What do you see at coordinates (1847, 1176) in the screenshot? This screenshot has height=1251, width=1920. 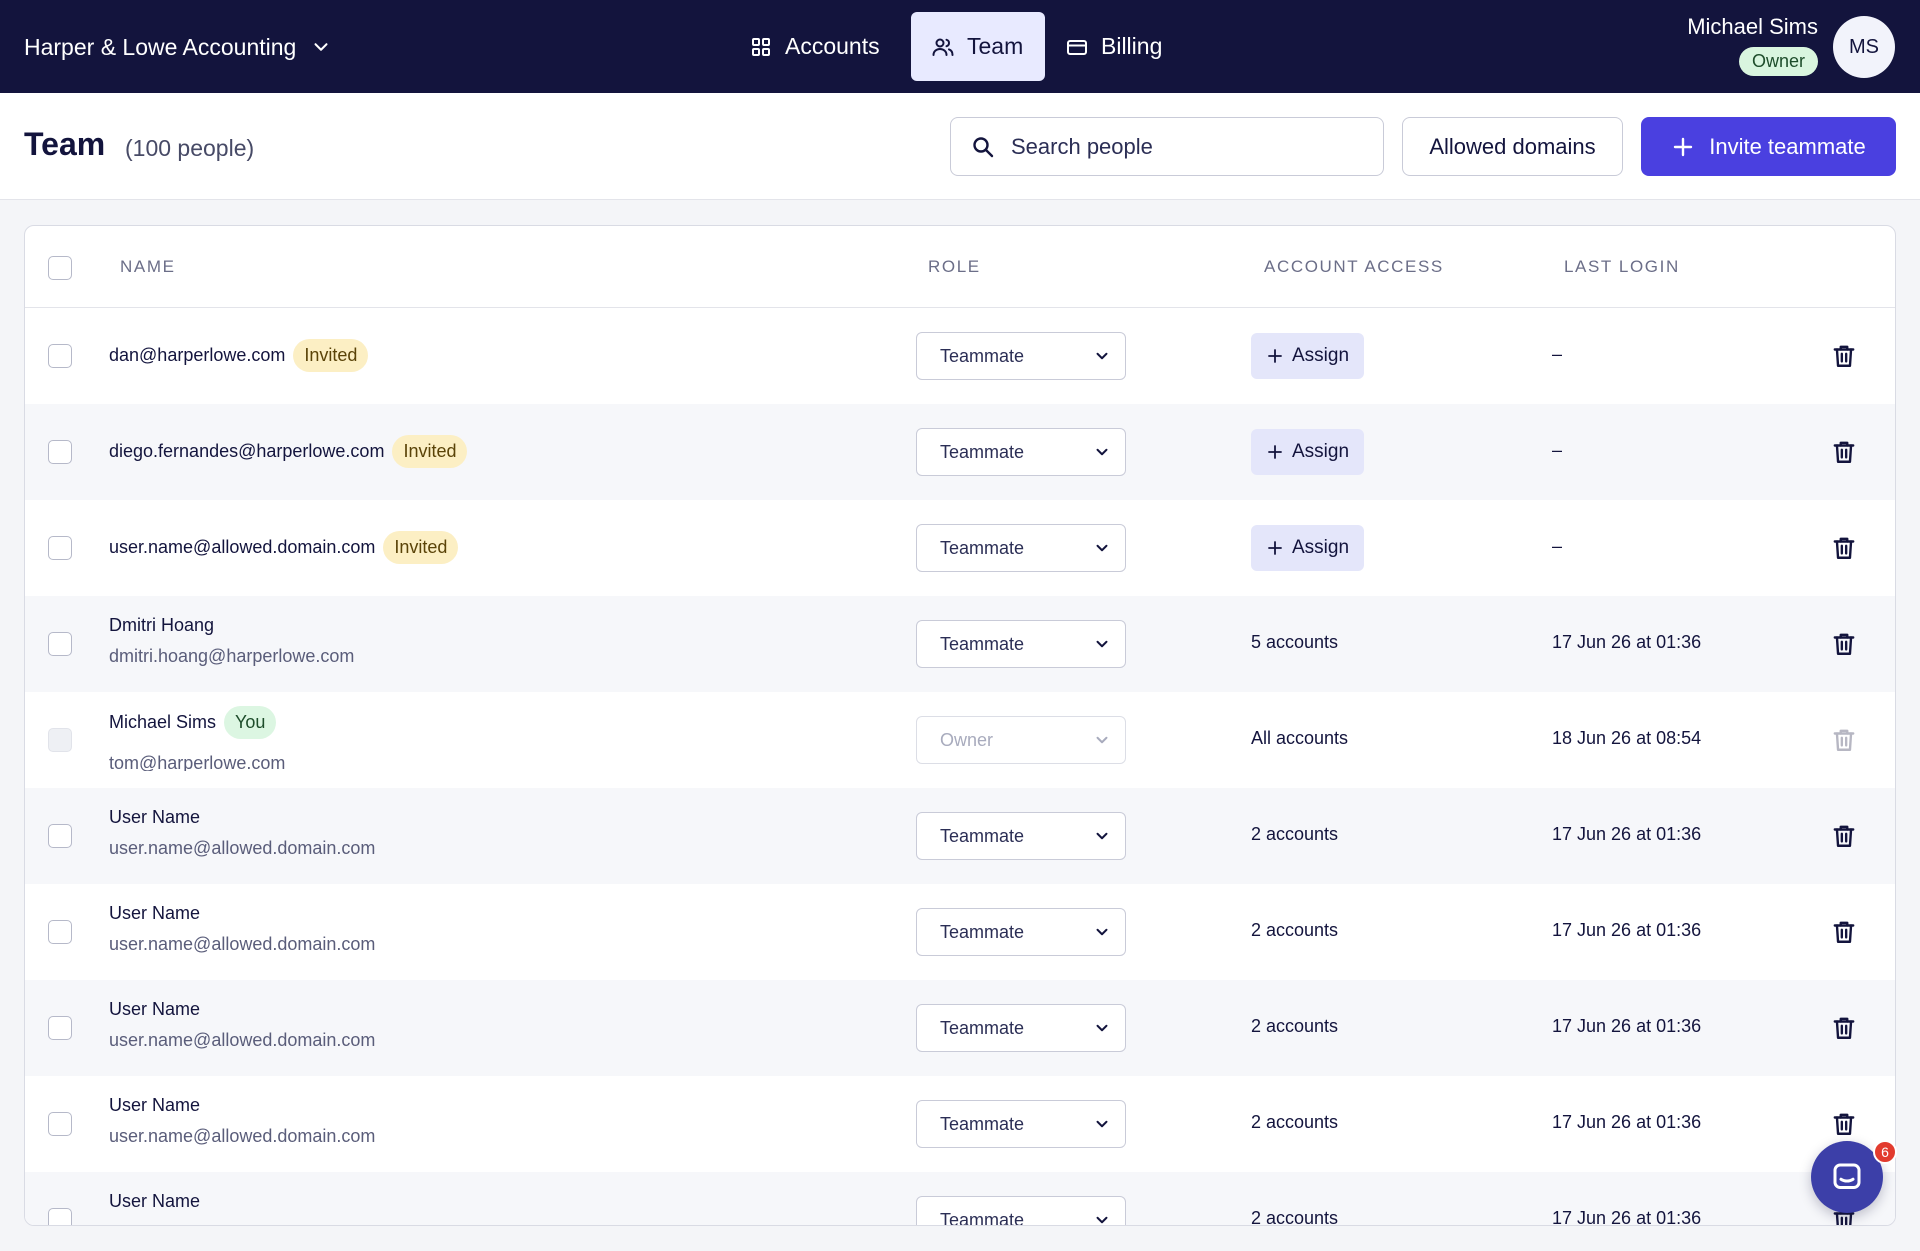 I see `chat-icon` at bounding box center [1847, 1176].